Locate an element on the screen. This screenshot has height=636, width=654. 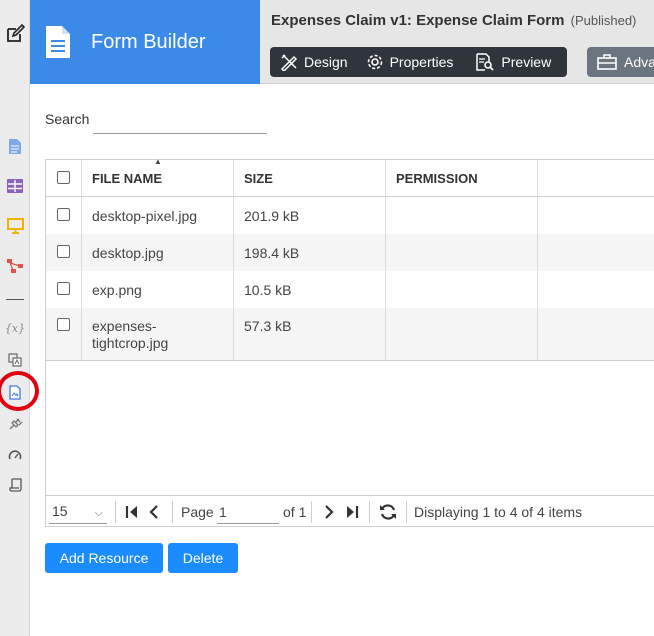
previous-page-button is located at coordinates (154, 512).